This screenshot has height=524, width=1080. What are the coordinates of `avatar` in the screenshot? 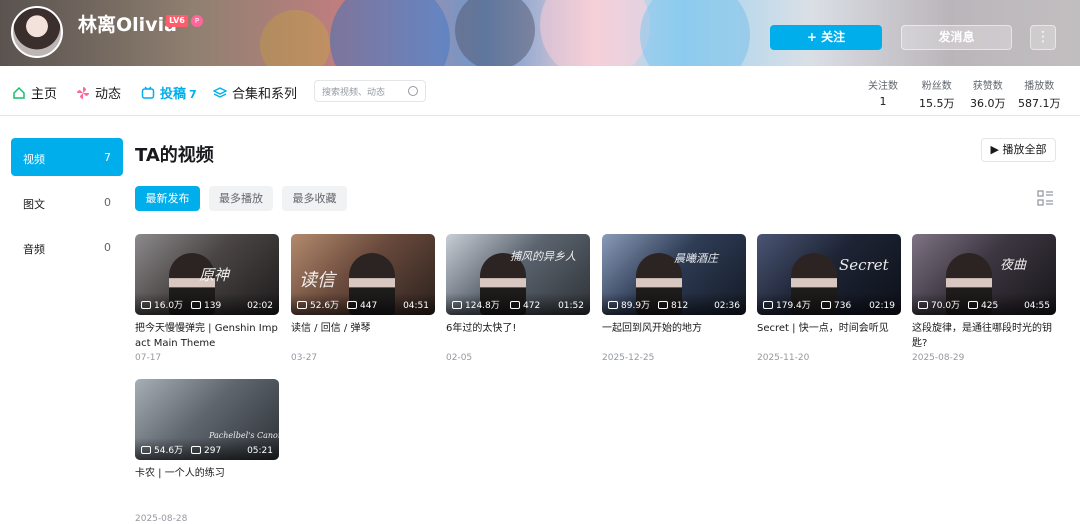 It's located at (37, 32).